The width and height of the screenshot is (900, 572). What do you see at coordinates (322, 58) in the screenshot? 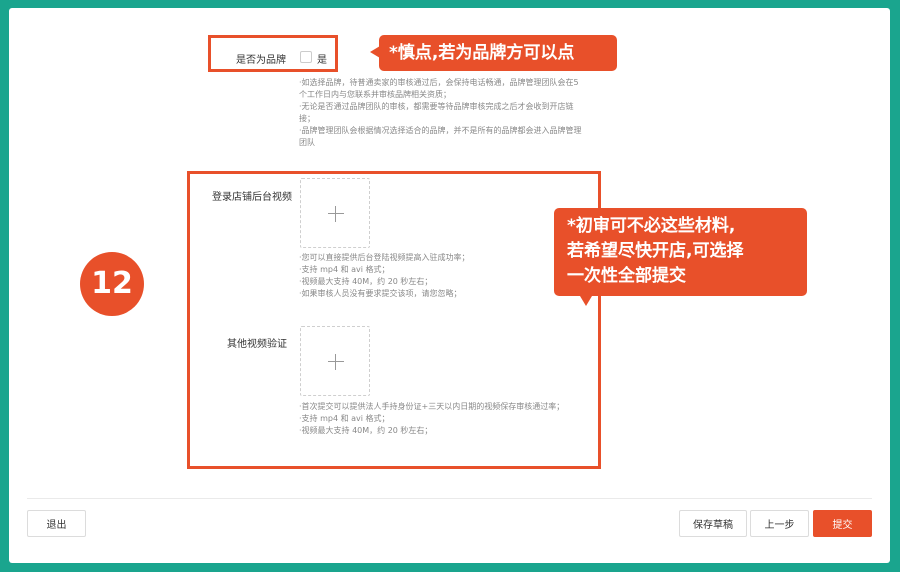
I see `brand-checkbox-label: 是` at bounding box center [322, 58].